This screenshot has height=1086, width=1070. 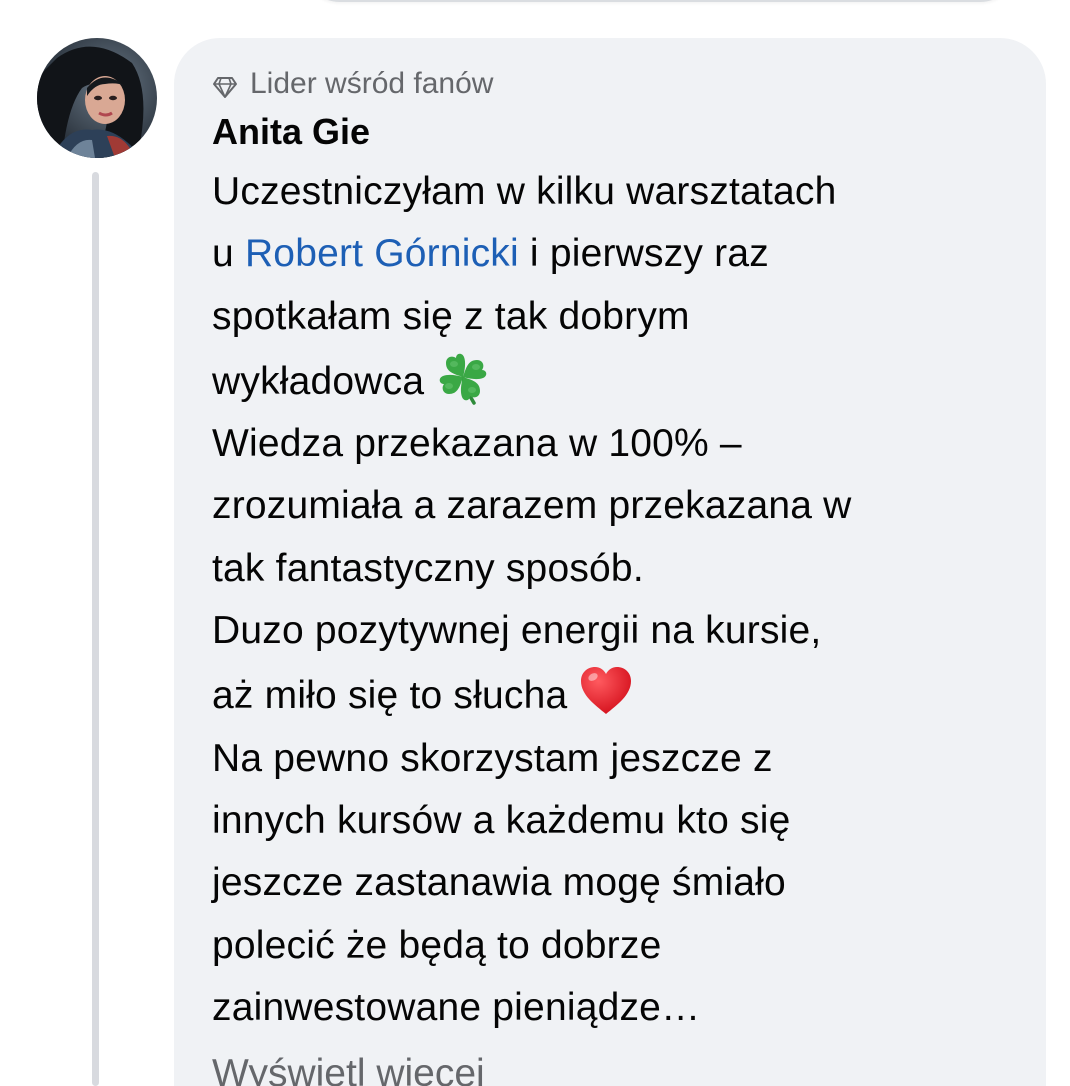 What do you see at coordinates (382, 253) in the screenshot?
I see `mention-link: Robert Górnicki` at bounding box center [382, 253].